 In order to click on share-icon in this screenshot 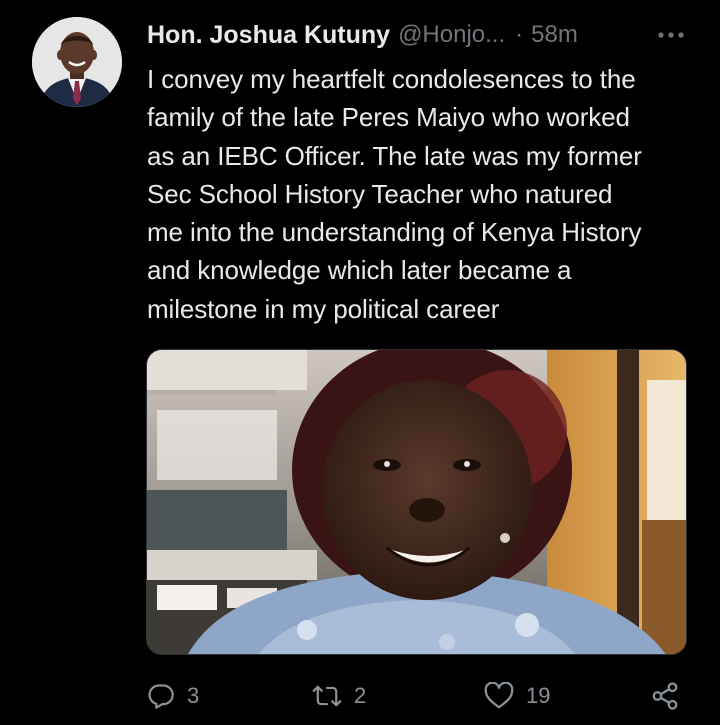, I will do `click(665, 696)`.